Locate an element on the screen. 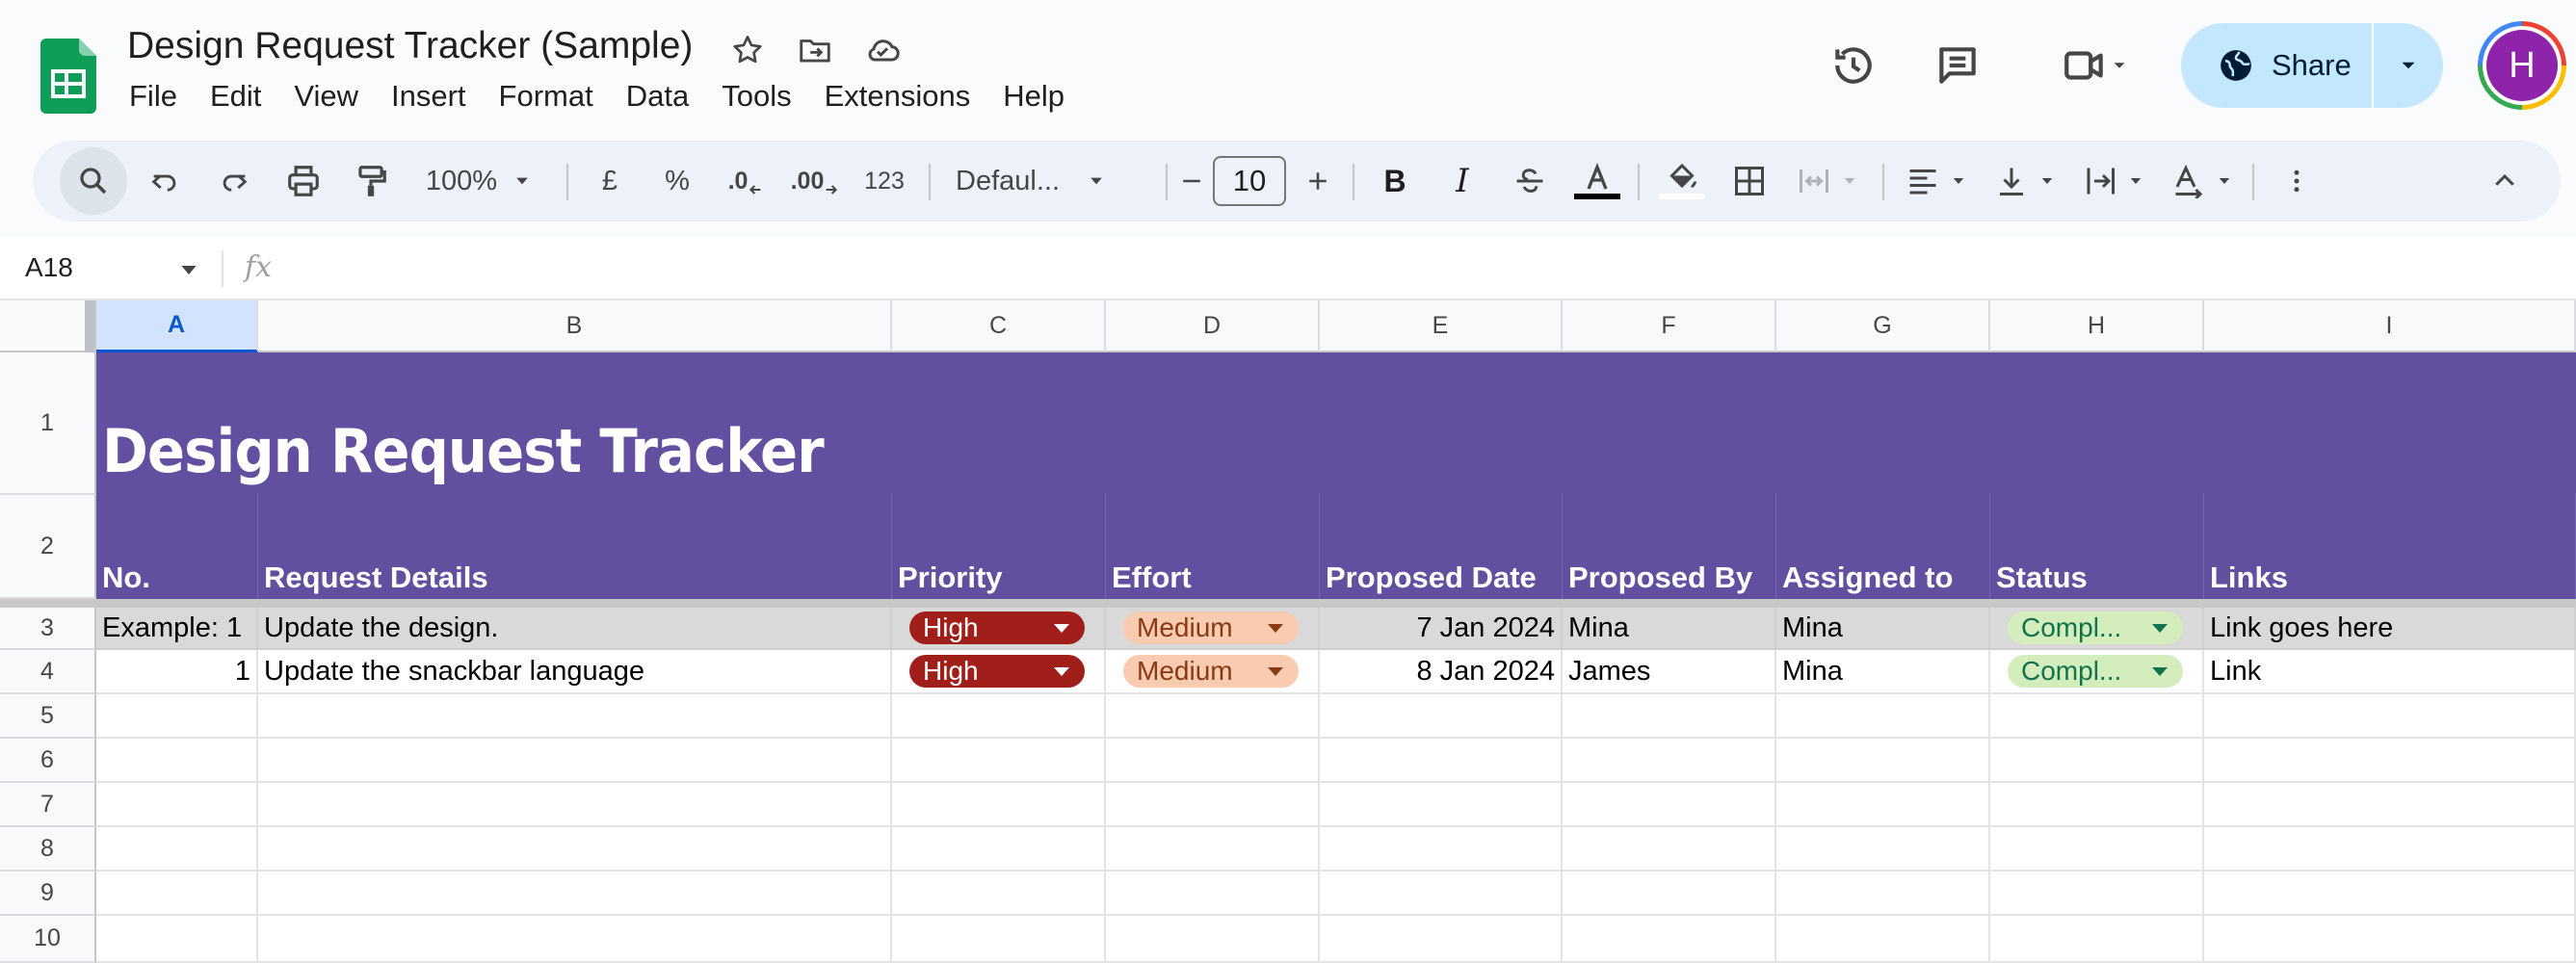 Image resolution: width=2576 pixels, height=963 pixels. horizontal-align-icon is located at coordinates (1936, 181).